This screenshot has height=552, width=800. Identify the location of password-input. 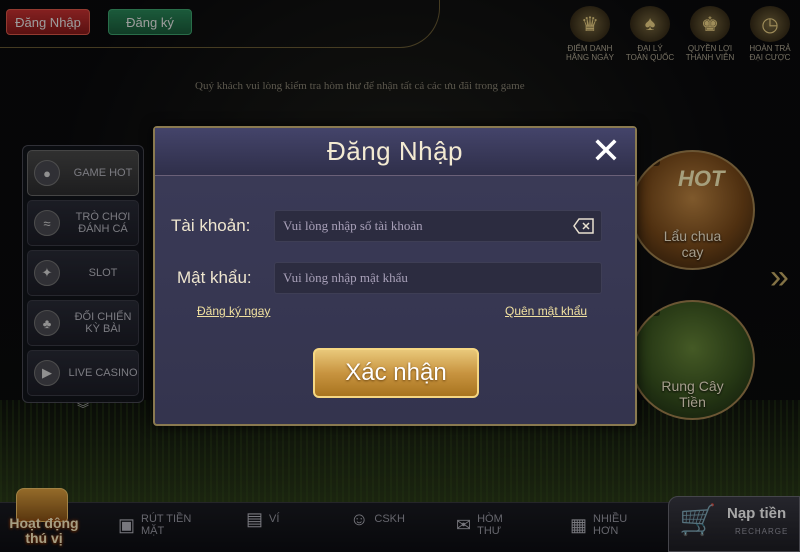
(438, 278).